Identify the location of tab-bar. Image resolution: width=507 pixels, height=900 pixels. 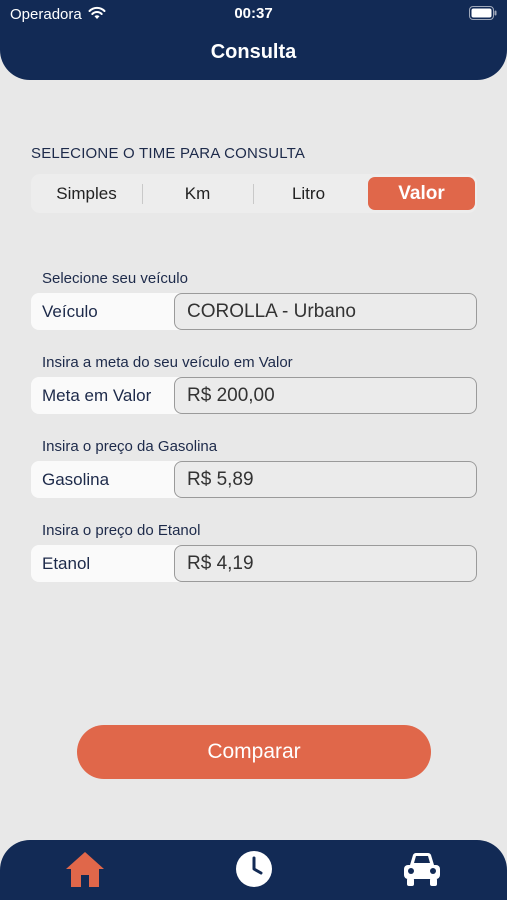
(253, 870).